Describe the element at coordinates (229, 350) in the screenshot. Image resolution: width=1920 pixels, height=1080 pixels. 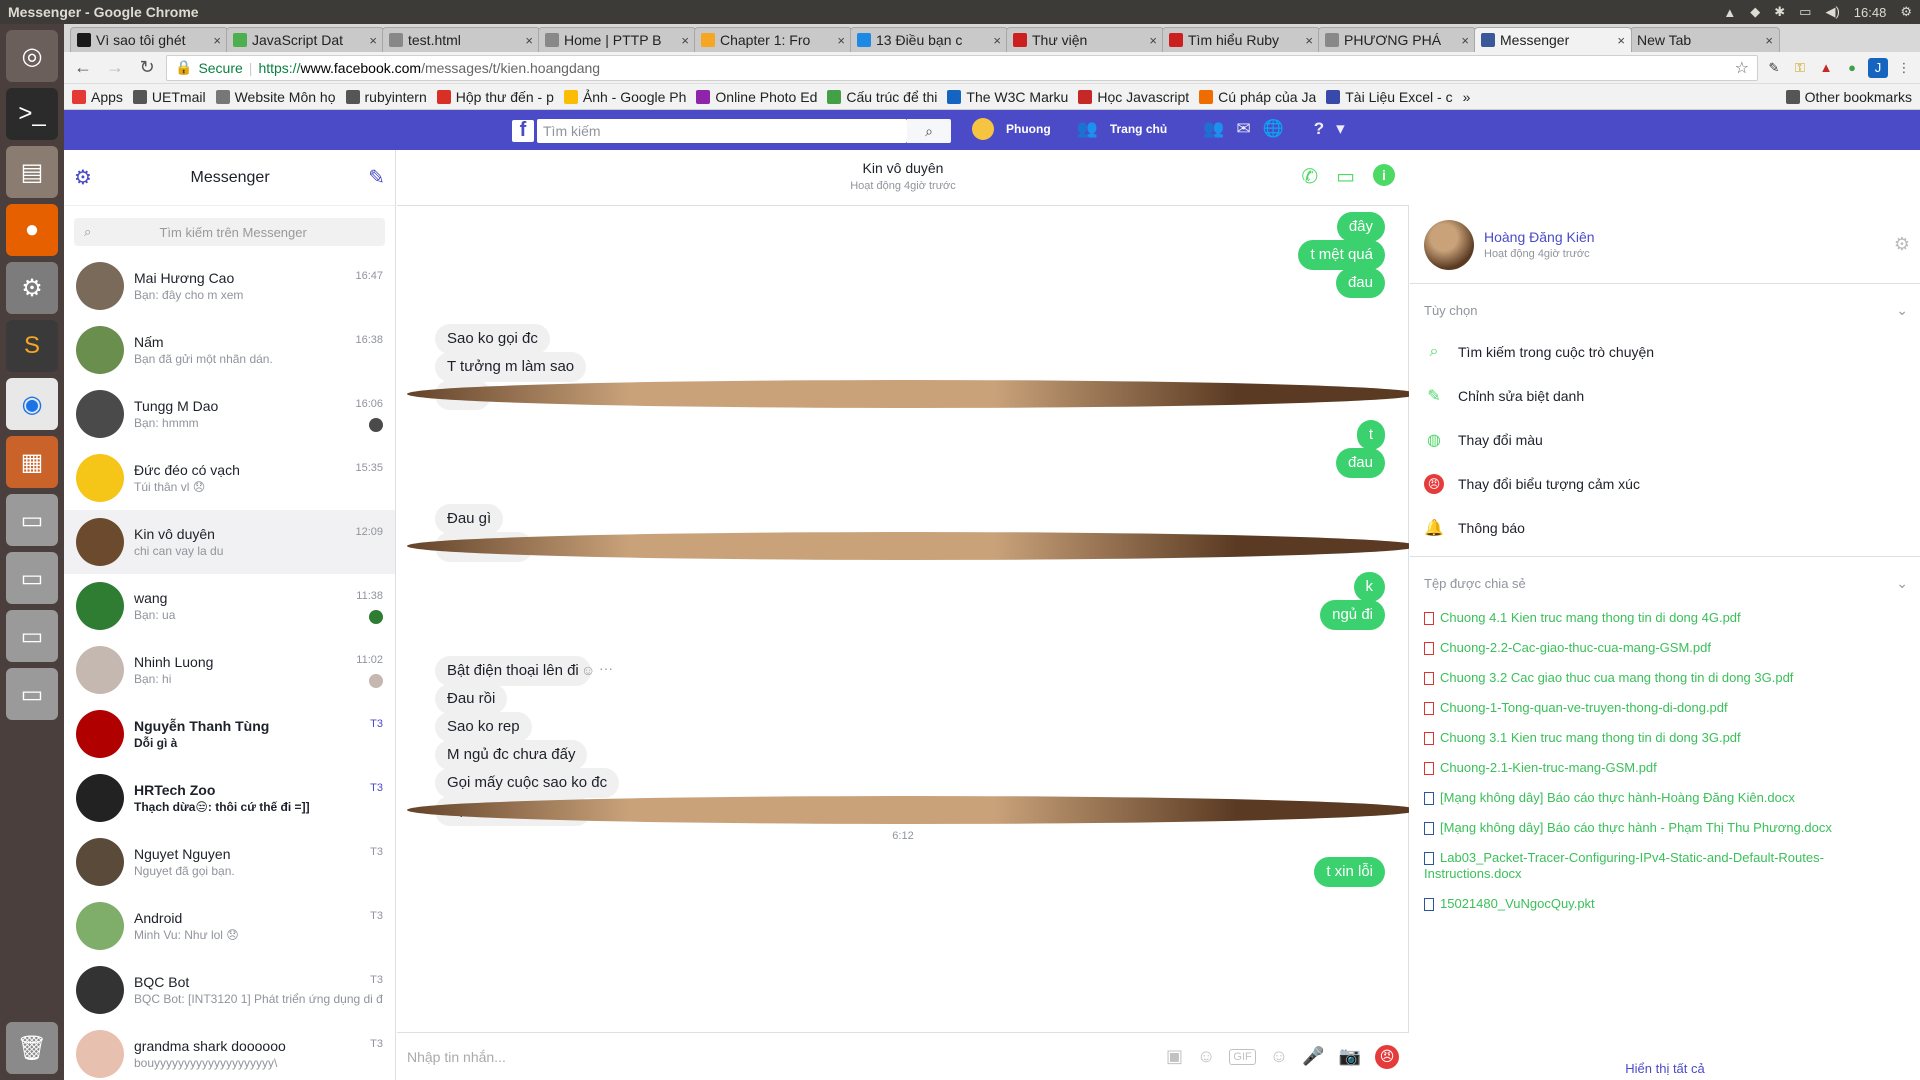
I see `conversation-item: Nấm Bạn đã gửi một nhãn dán. 16:38` at that location.